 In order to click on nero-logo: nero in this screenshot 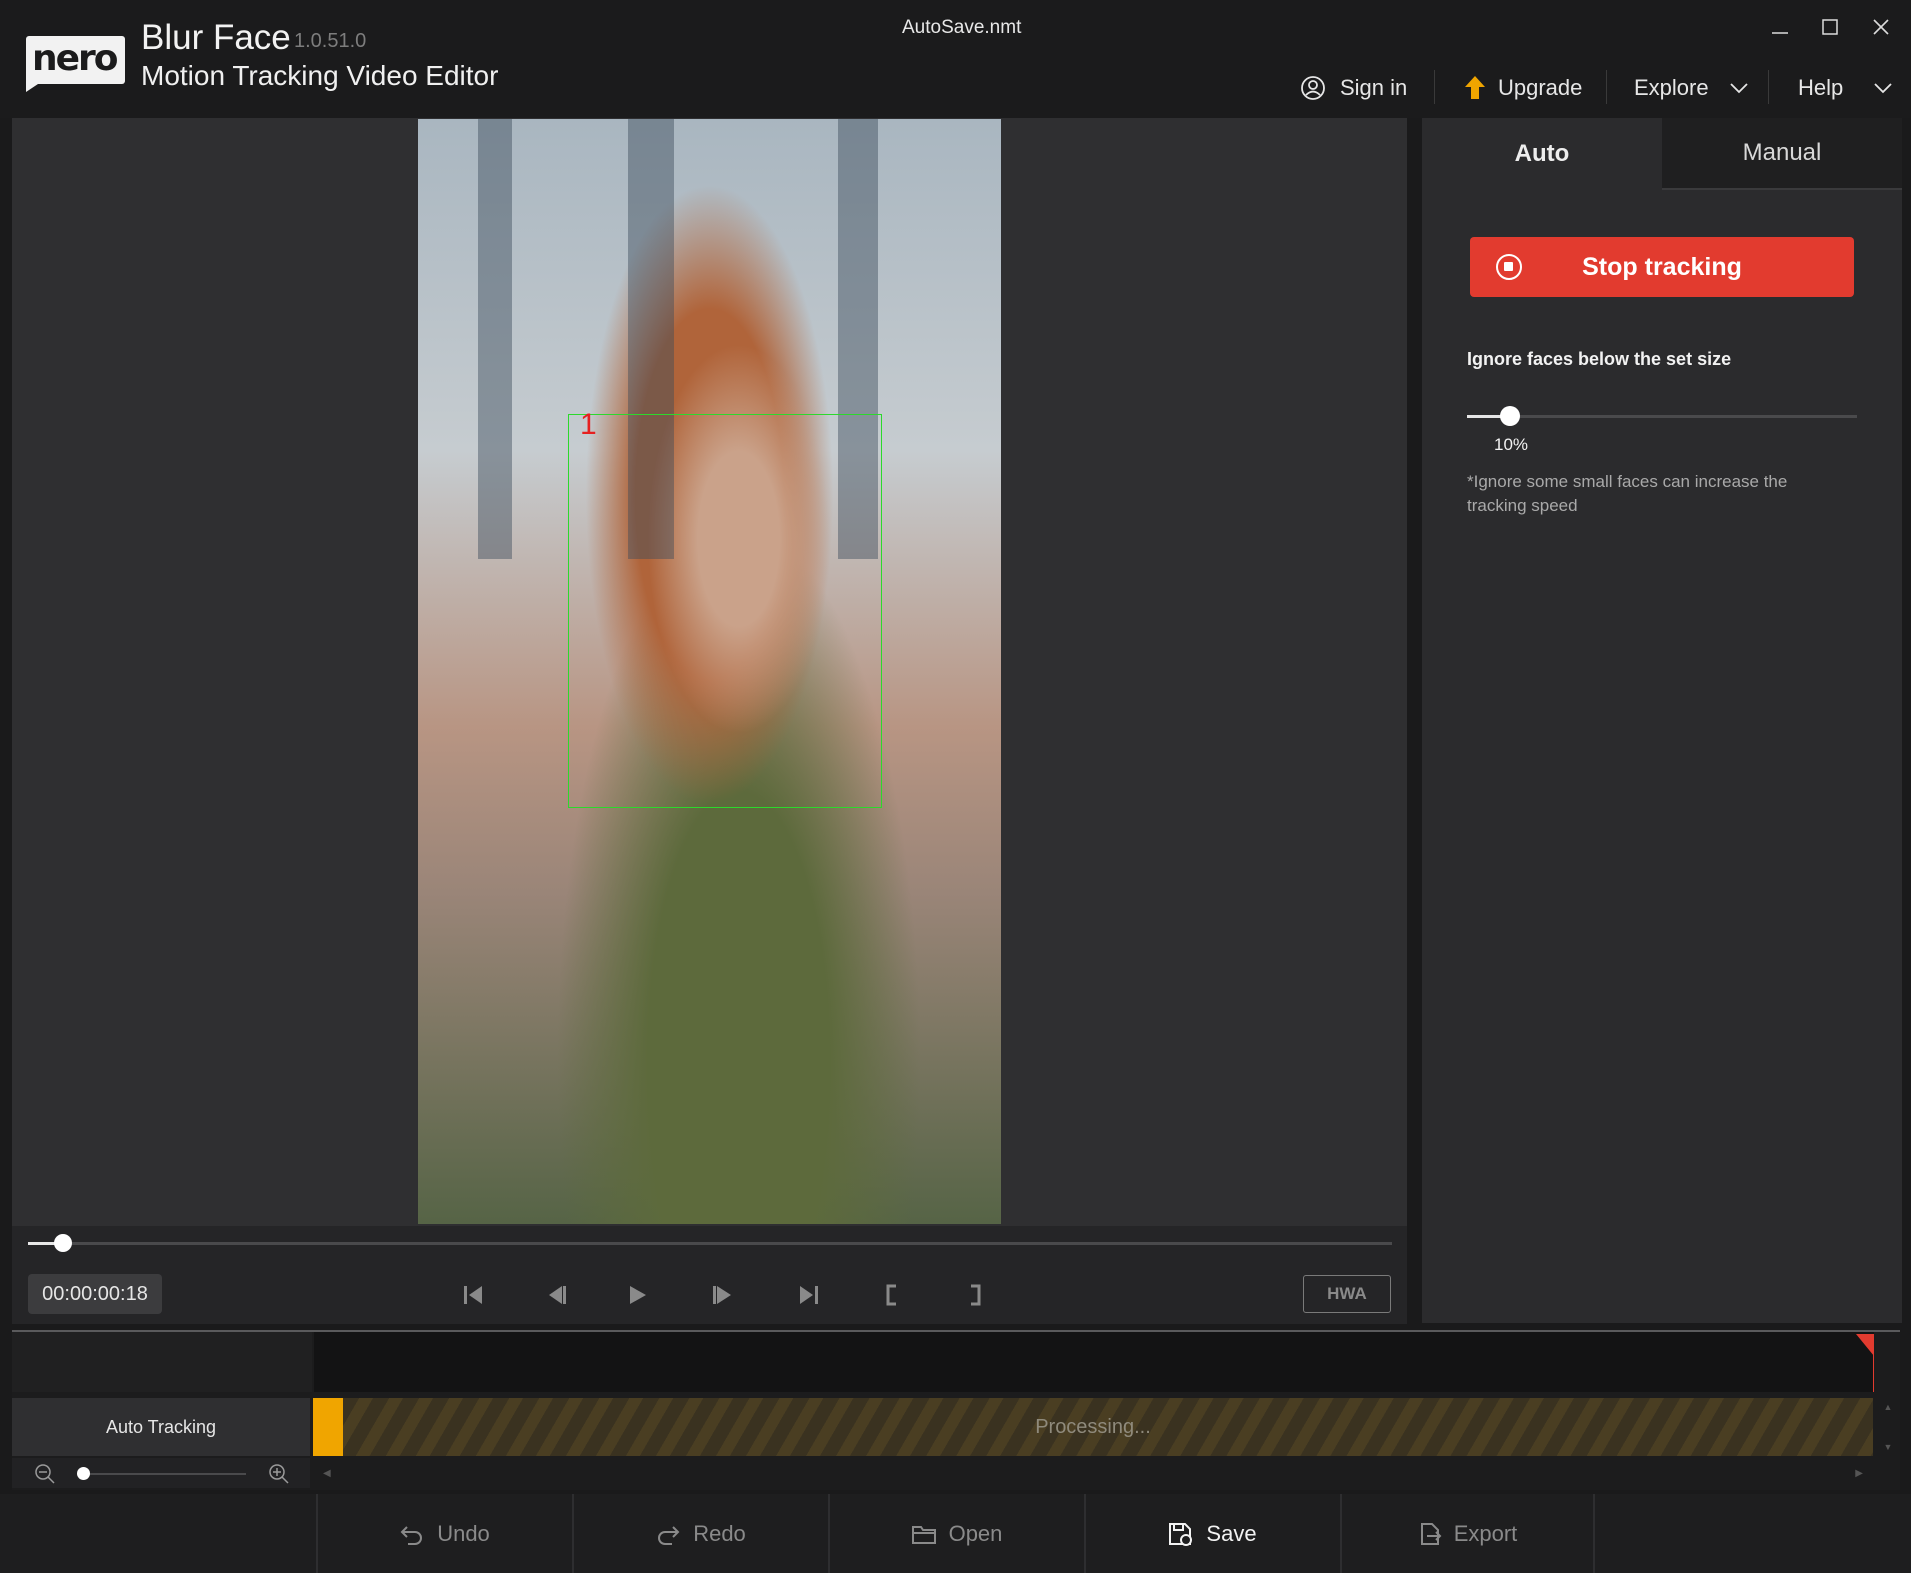, I will do `click(75, 60)`.